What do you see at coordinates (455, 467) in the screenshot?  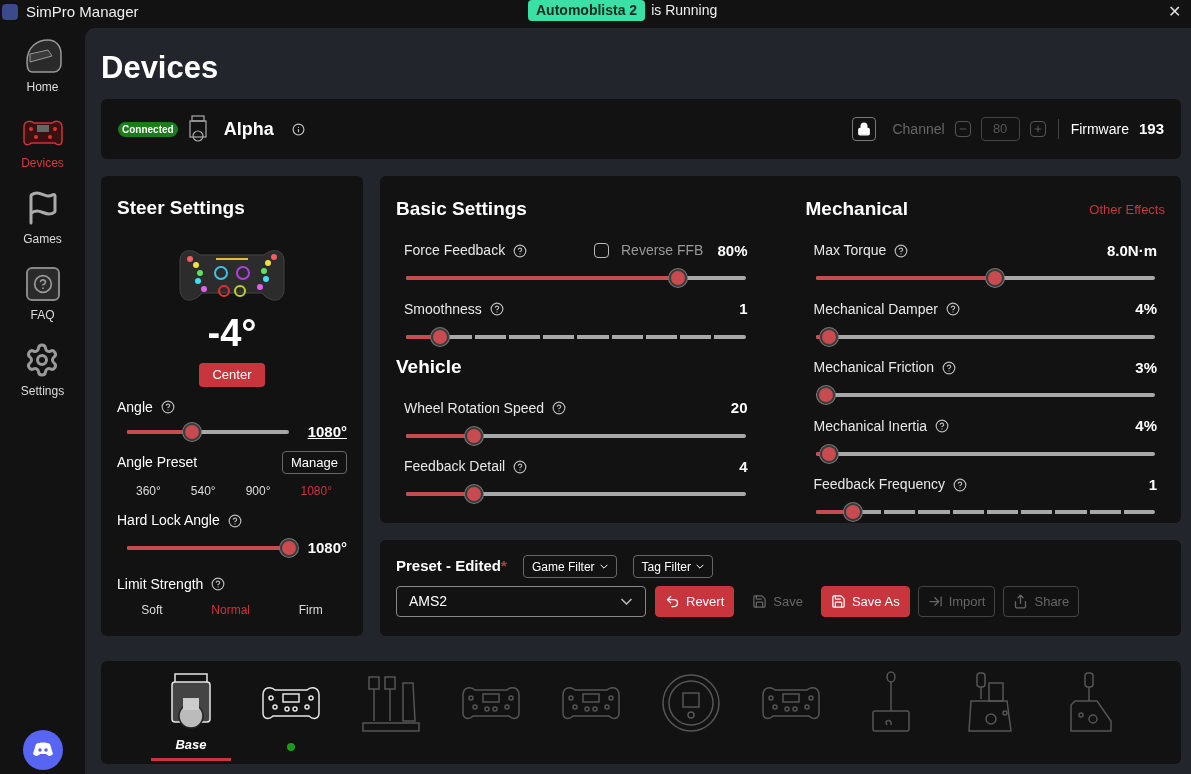 I see `setting-label: Feedback Detail` at bounding box center [455, 467].